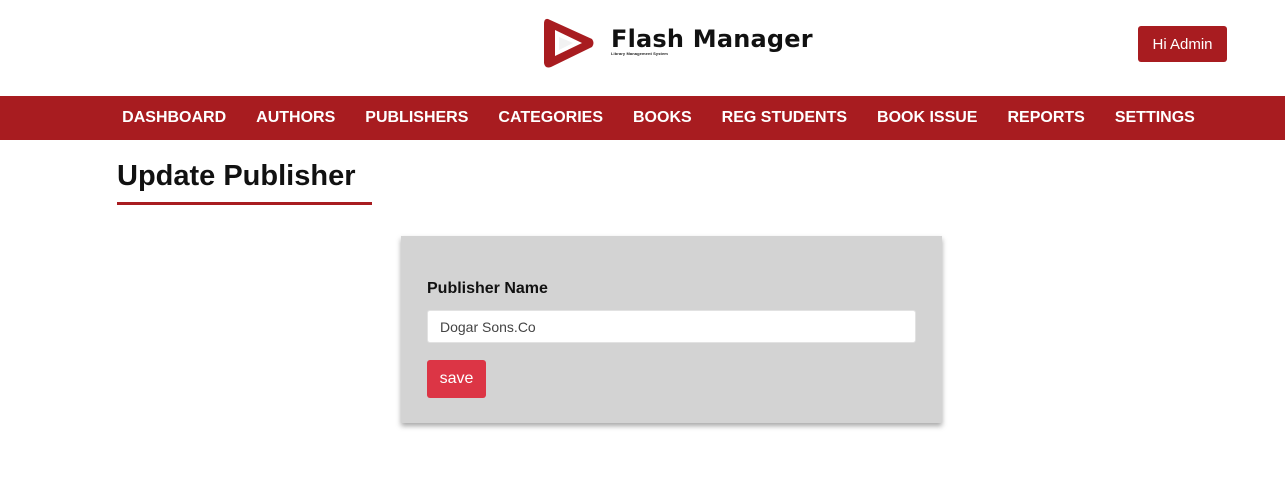 This screenshot has width=1285, height=485. What do you see at coordinates (295, 118) in the screenshot?
I see `nav-item-authors: AUTHORS` at bounding box center [295, 118].